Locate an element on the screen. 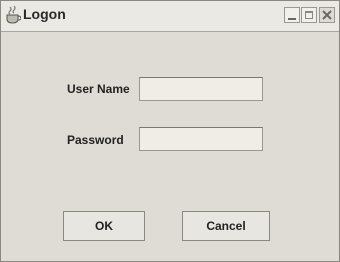 The height and width of the screenshot is (262, 340). username-label: User Name is located at coordinates (98, 89).